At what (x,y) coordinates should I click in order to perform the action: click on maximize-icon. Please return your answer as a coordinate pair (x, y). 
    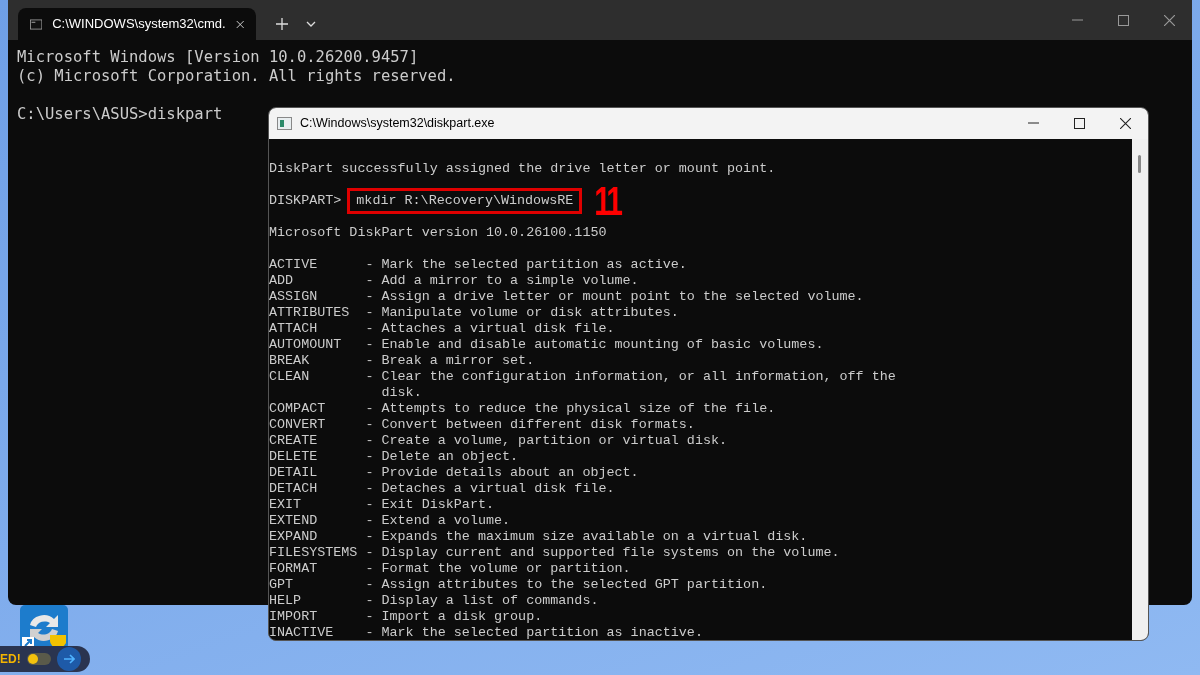
    Looking at the image, I should click on (1079, 123).